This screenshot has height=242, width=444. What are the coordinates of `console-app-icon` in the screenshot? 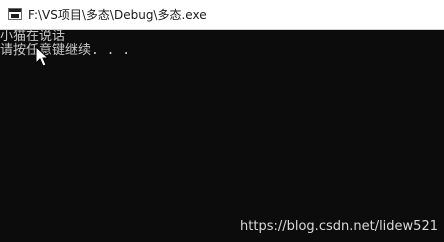 It's located at (15, 14).